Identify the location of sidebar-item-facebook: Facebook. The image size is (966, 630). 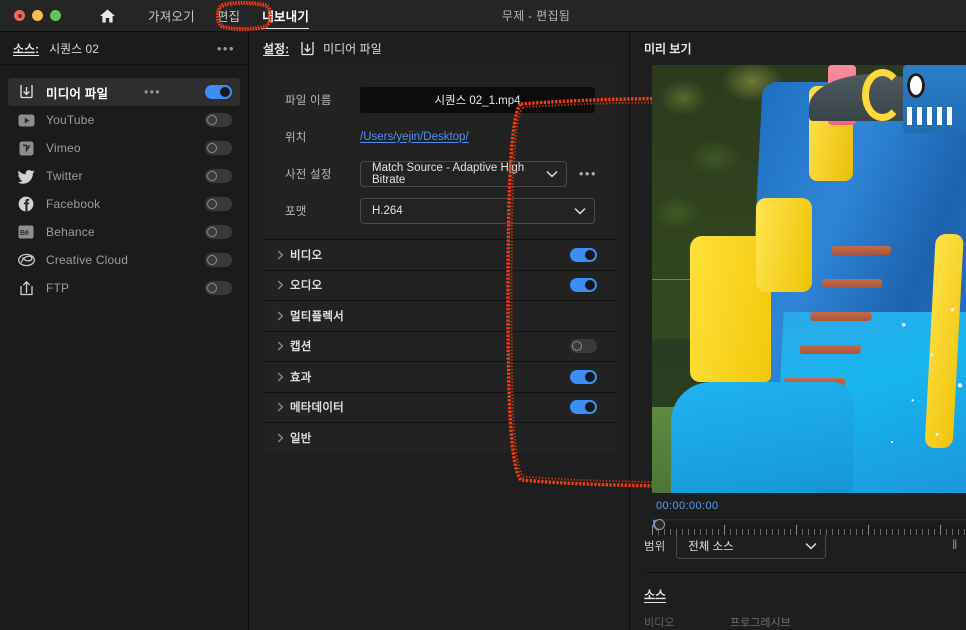
(124, 204).